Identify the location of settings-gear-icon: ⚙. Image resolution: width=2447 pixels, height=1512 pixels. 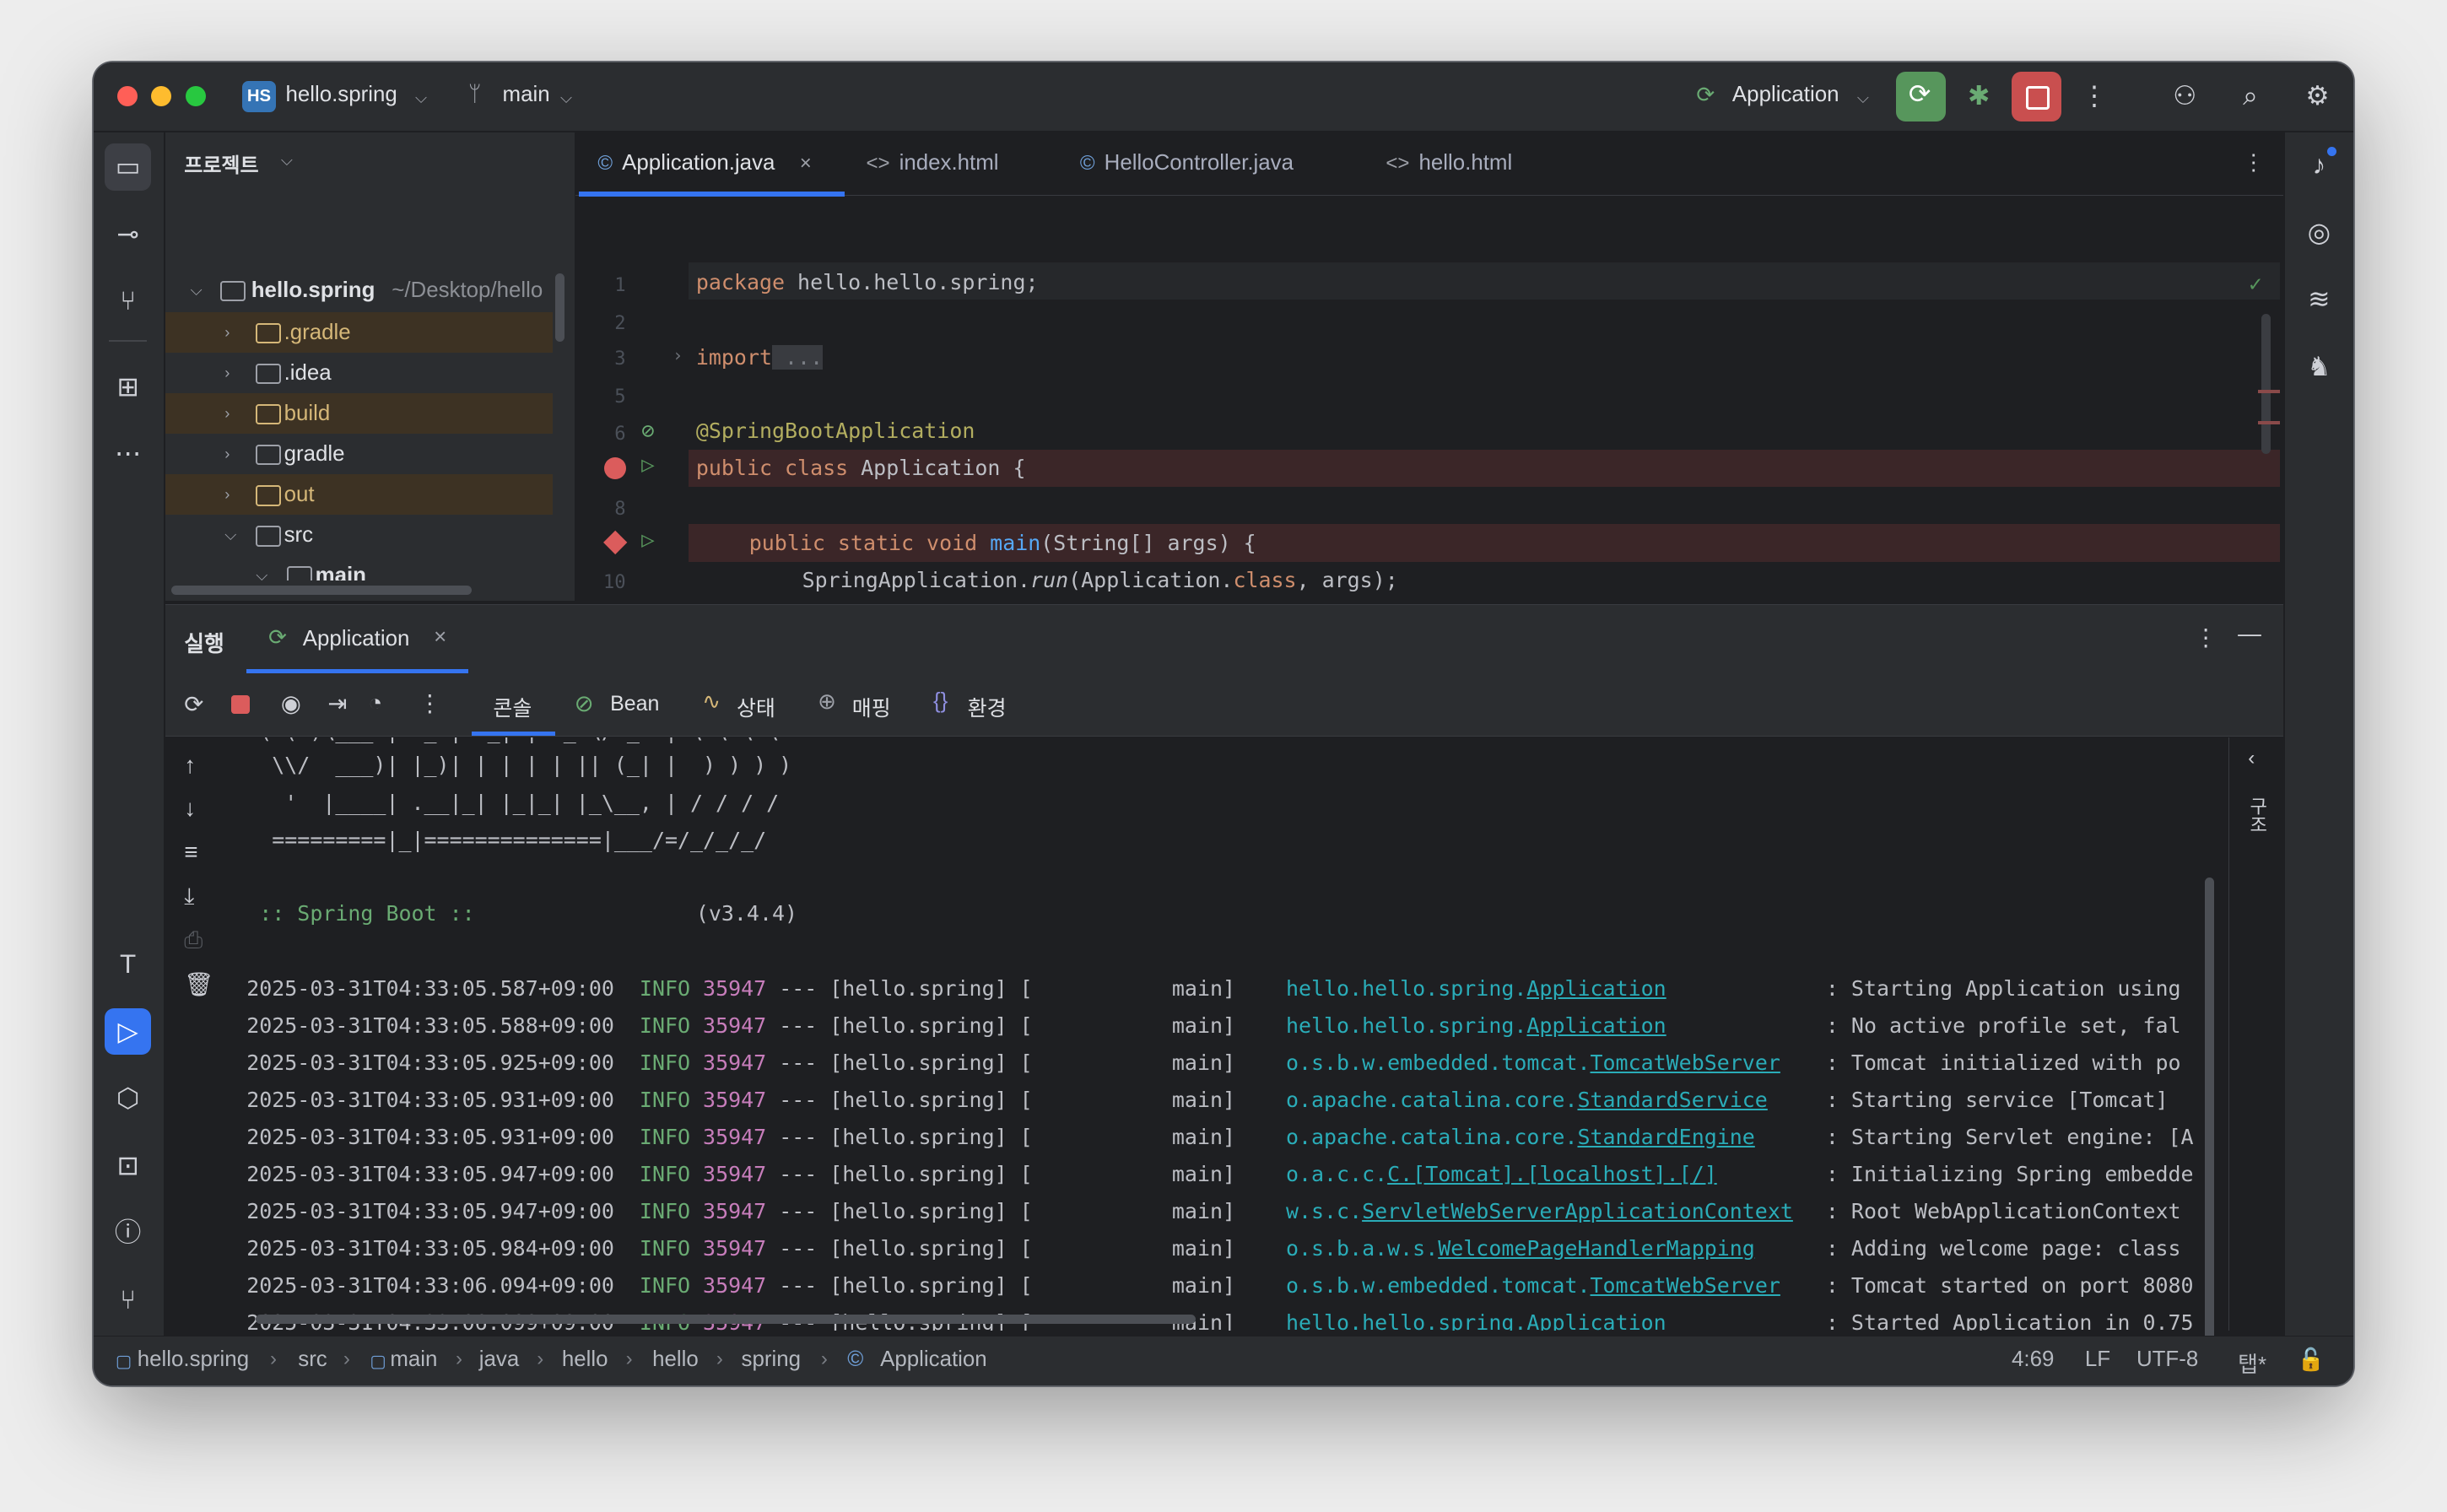
(2317, 96).